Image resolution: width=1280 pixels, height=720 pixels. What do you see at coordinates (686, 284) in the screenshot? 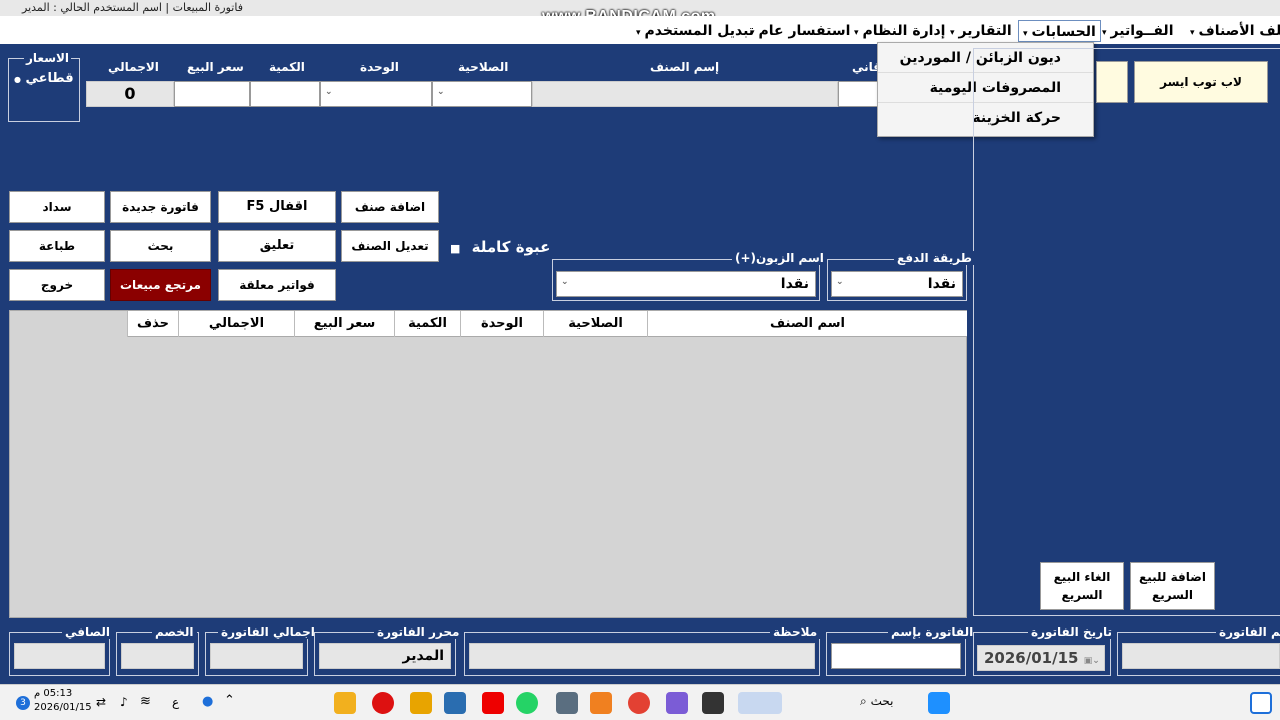
I see `customer-select: ⌄ نقدا` at bounding box center [686, 284].